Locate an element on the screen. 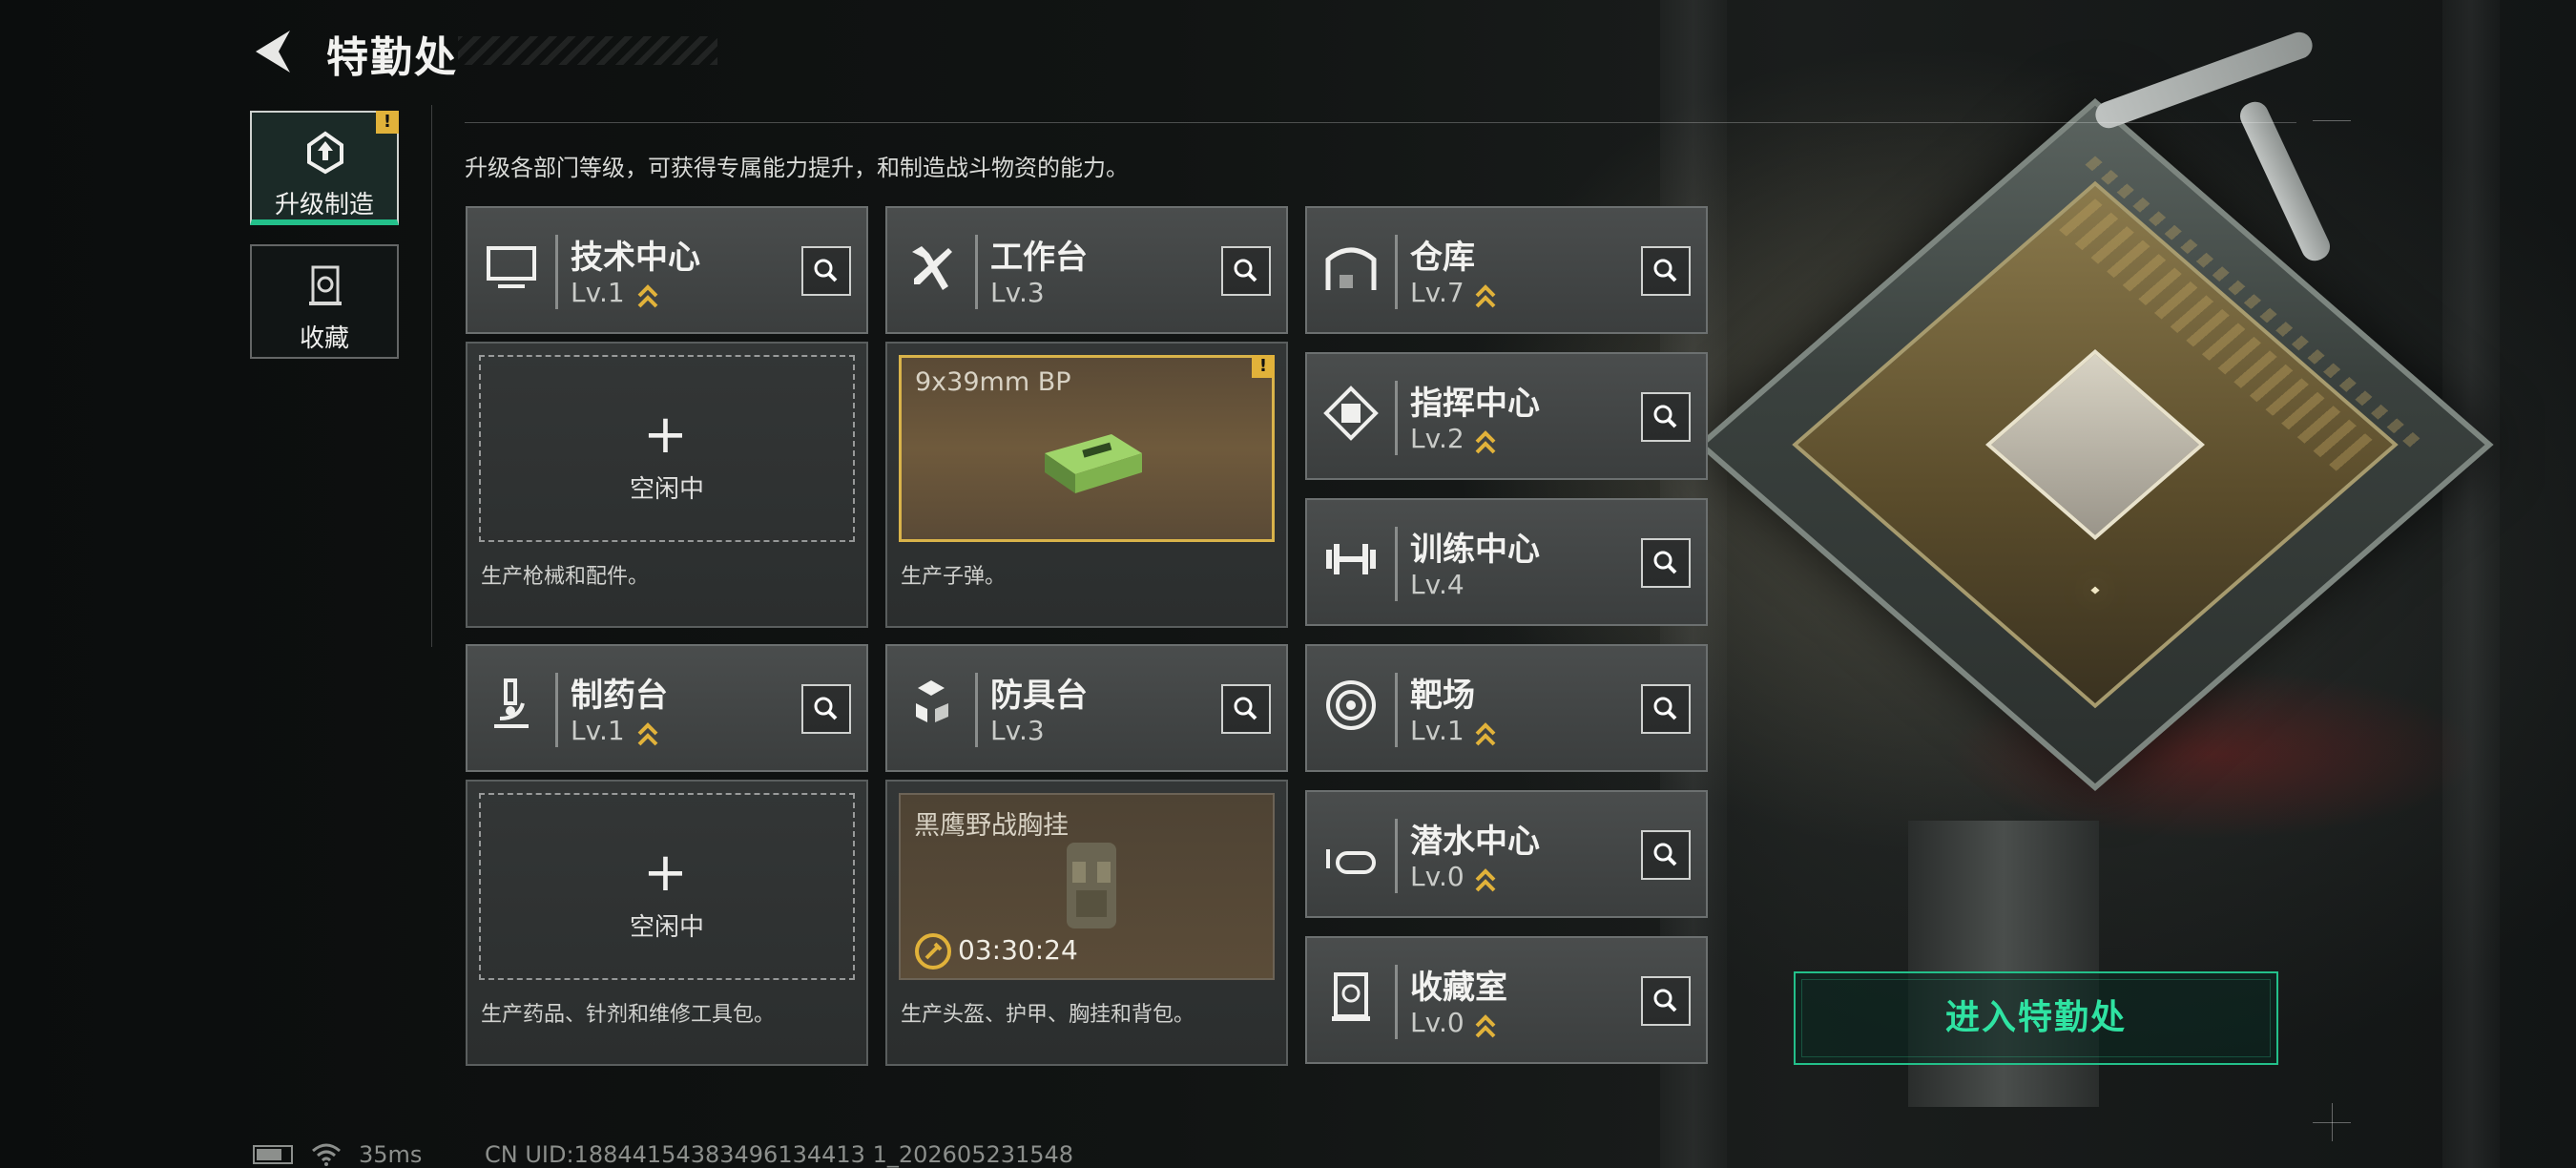 This screenshot has height=1168, width=2576. facility-card-warehouse: 仓库 Lv.7 is located at coordinates (1506, 270).